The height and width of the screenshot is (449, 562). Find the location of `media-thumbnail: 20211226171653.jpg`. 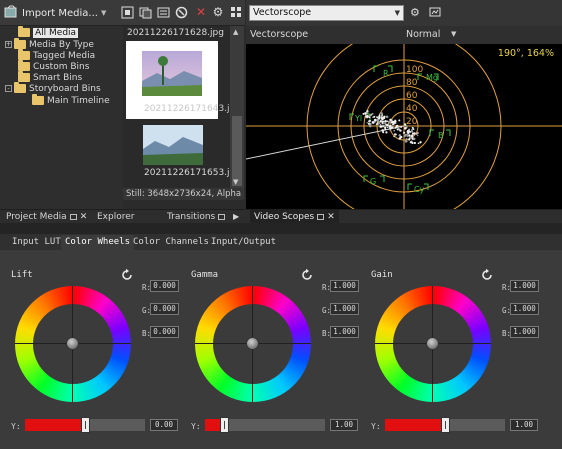

media-thumbnail: 20211226171653.jpg is located at coordinates (178, 148).